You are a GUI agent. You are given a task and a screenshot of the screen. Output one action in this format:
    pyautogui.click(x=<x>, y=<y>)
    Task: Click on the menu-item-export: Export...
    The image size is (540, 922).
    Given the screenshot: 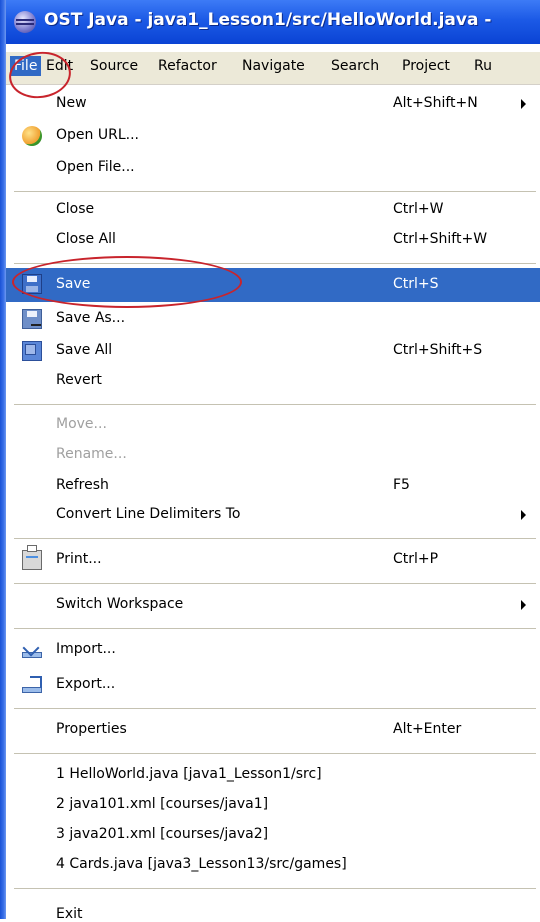 What is the action you would take?
    pyautogui.click(x=273, y=685)
    